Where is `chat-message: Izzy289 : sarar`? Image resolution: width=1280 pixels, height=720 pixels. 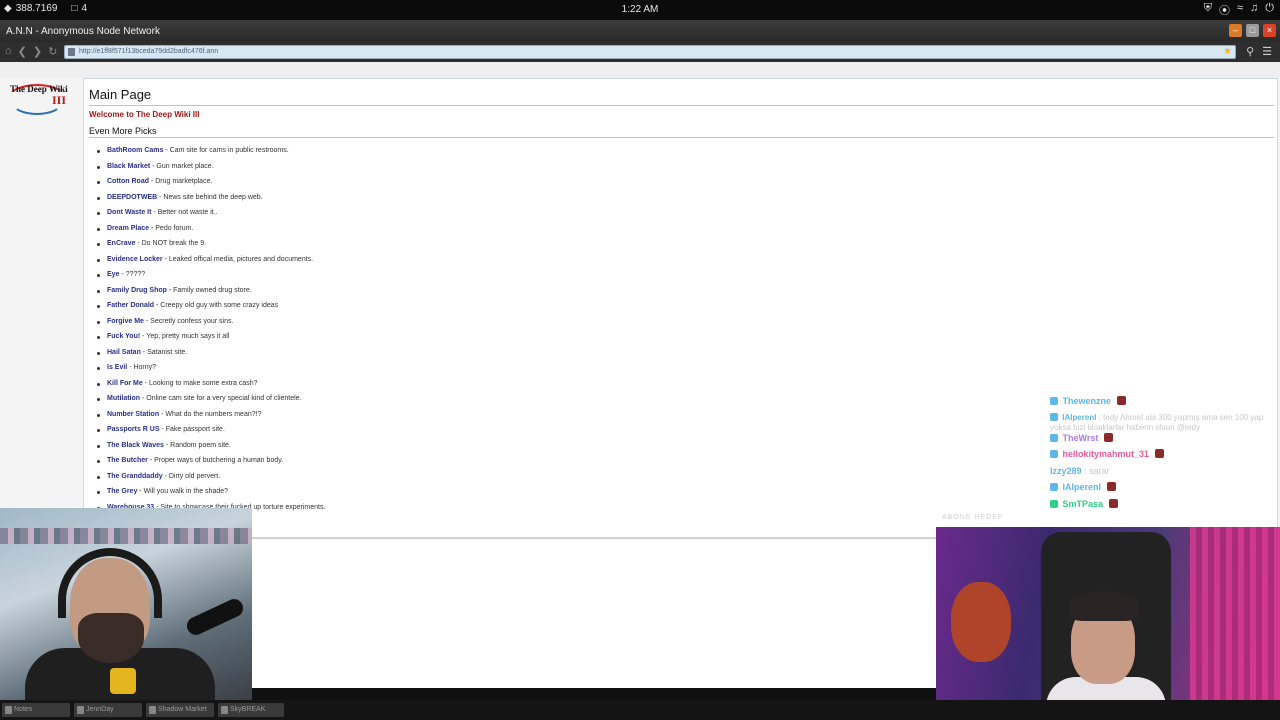 chat-message: Izzy289 : sarar is located at coordinates (1165, 474).